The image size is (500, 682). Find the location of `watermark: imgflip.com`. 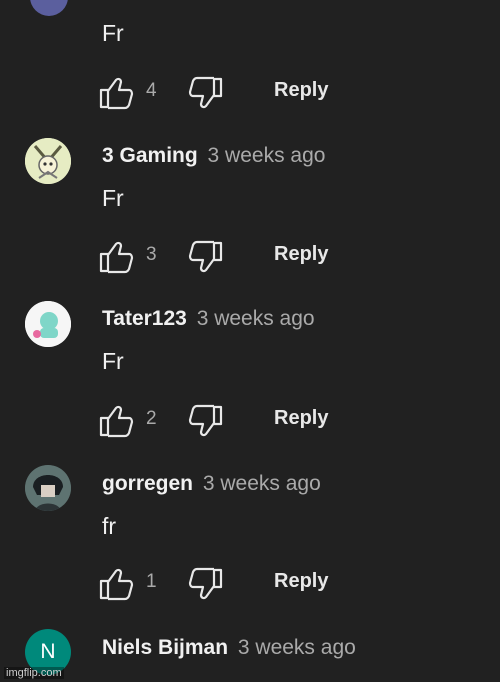

watermark: imgflip.com is located at coordinates (34, 673).